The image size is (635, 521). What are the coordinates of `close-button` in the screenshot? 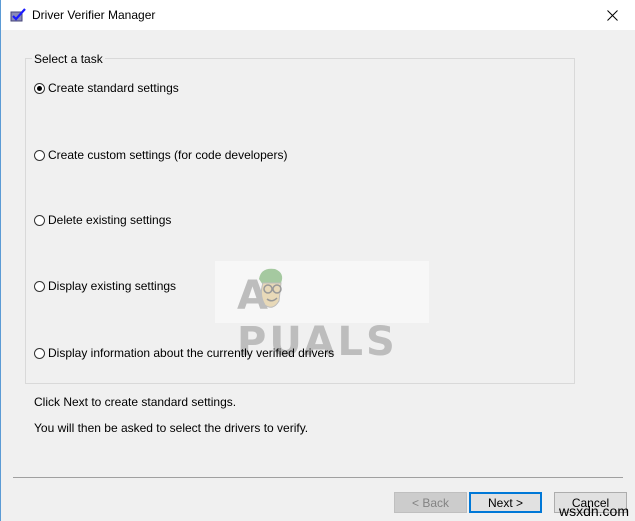 It's located at (612, 15).